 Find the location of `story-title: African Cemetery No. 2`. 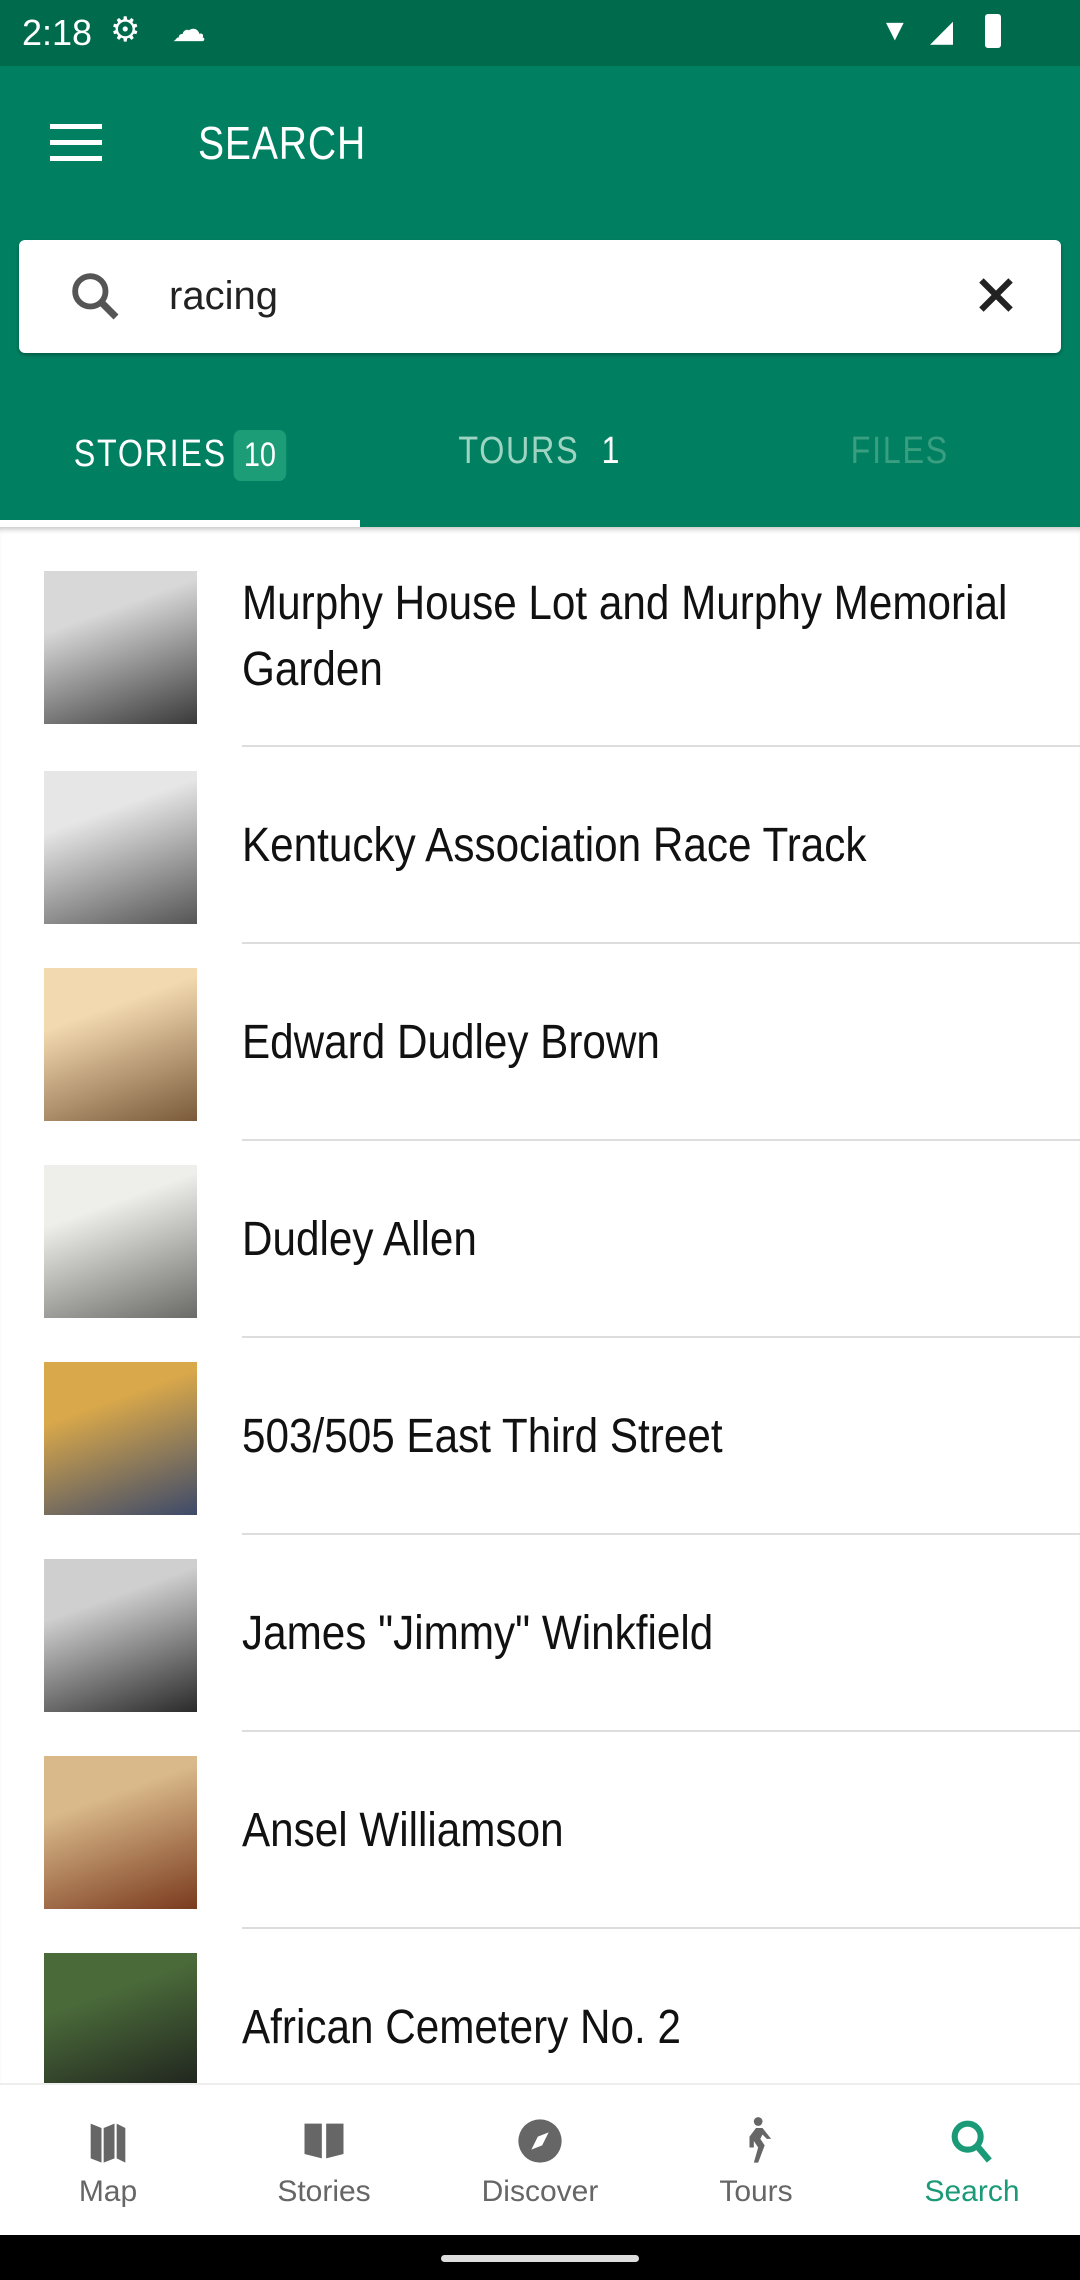

story-title: African Cemetery No. 2 is located at coordinates (461, 2027).